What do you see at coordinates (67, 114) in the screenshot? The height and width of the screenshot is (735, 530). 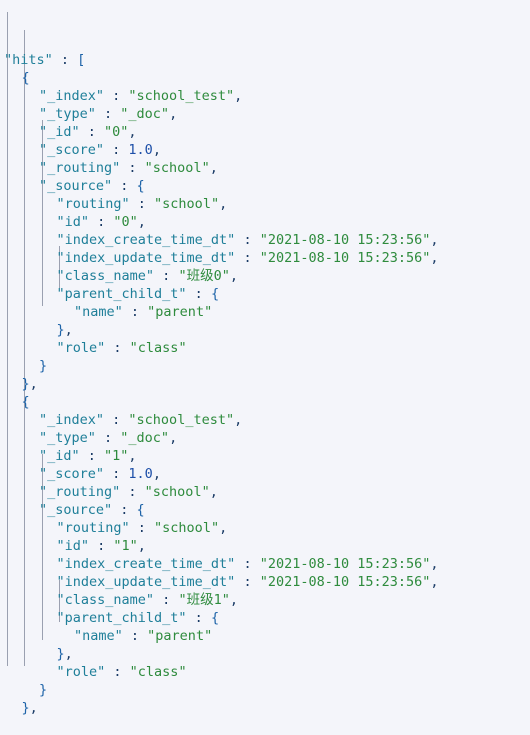 I see `json-token-k: "_type"` at bounding box center [67, 114].